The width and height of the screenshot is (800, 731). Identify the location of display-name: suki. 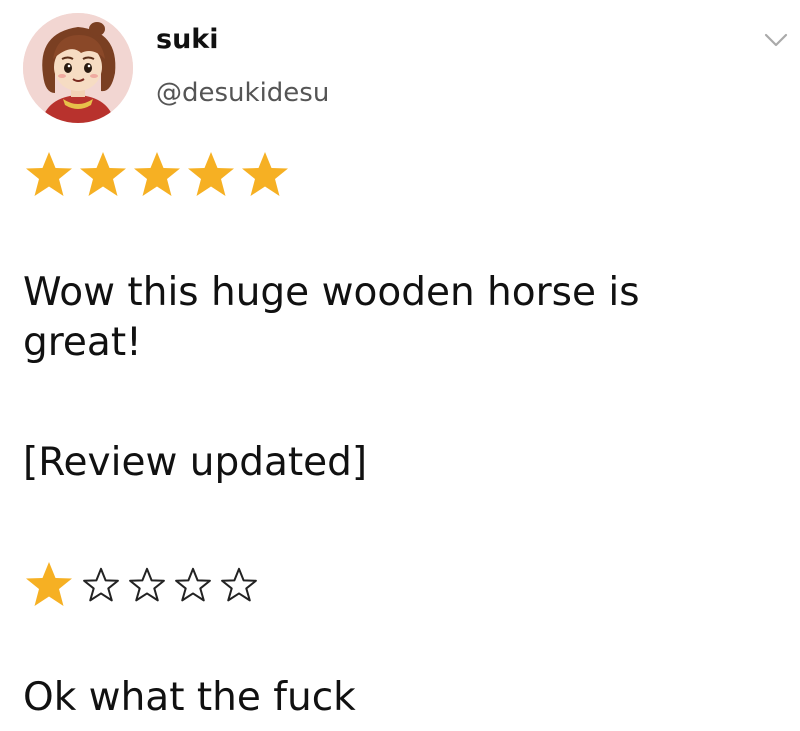
(187, 40).